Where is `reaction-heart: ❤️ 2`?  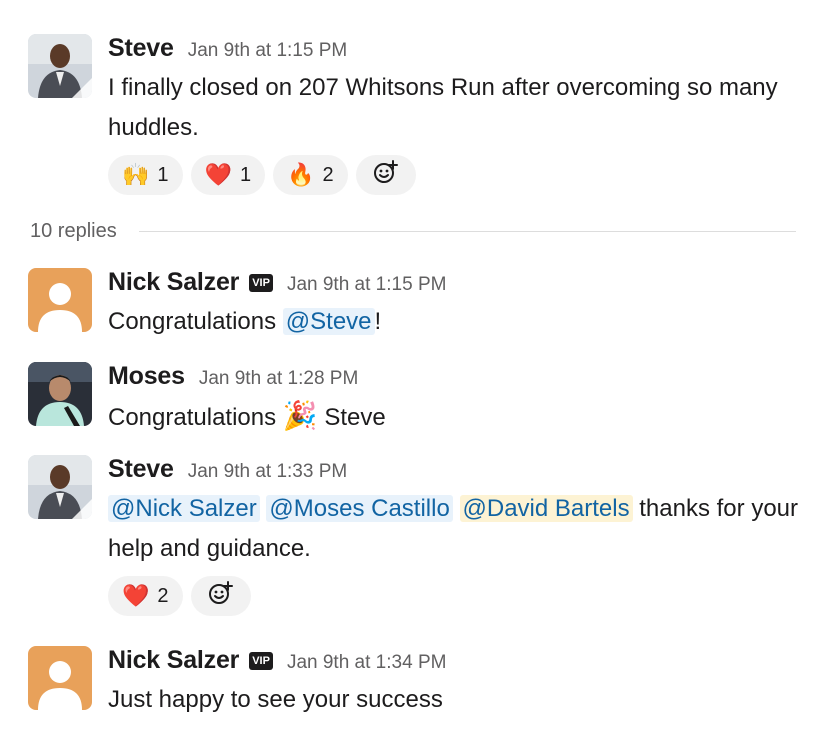
reaction-heart: ❤️ 2 is located at coordinates (145, 596).